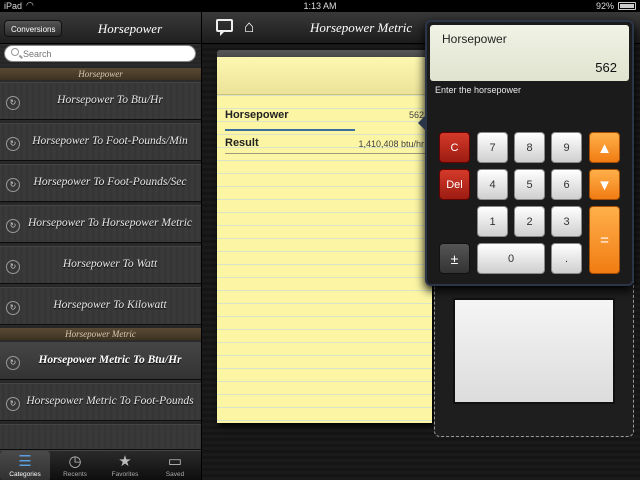  What do you see at coordinates (604, 147) in the screenshot?
I see `up-arrow-button: ▲` at bounding box center [604, 147].